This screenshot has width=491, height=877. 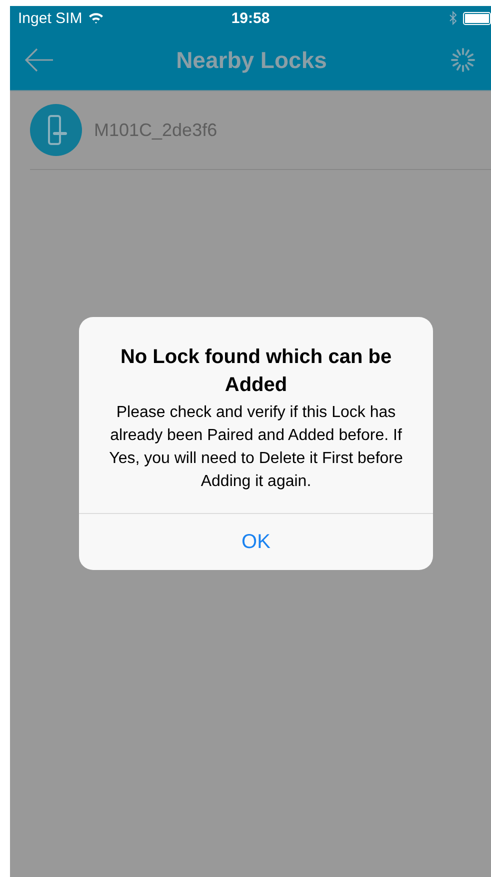 What do you see at coordinates (250, 18) in the screenshot?
I see `status-time: 19:58` at bounding box center [250, 18].